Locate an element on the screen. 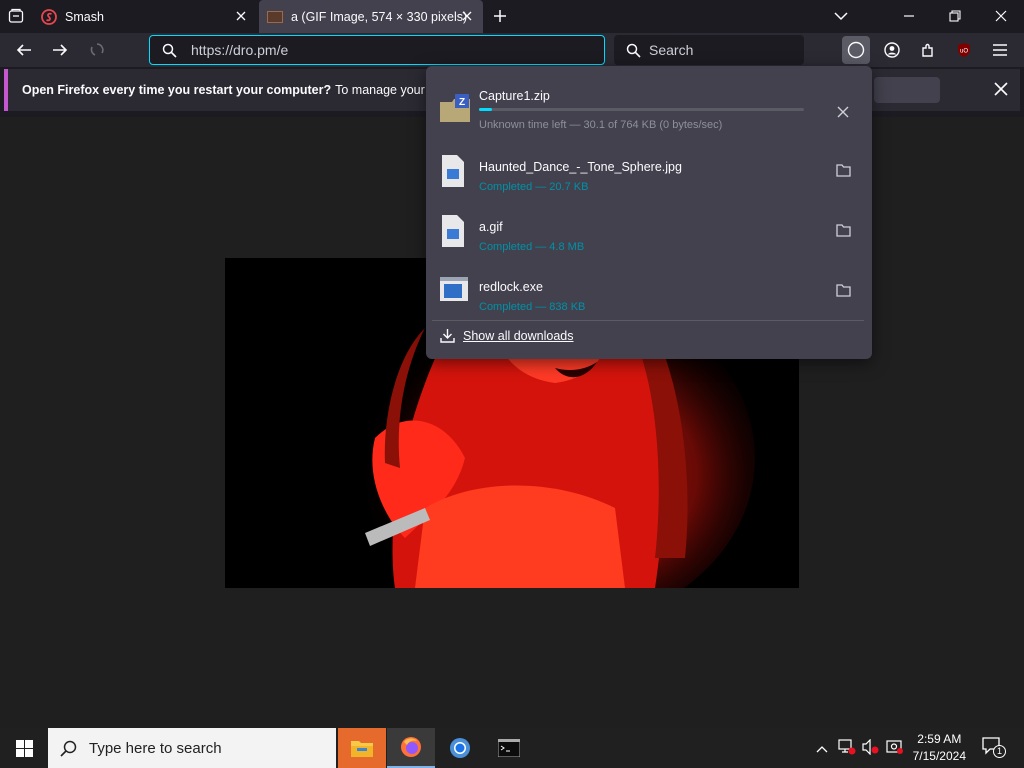 This screenshot has width=1024, height=768. url-bar: https://dro.pm/e is located at coordinates (377, 50).